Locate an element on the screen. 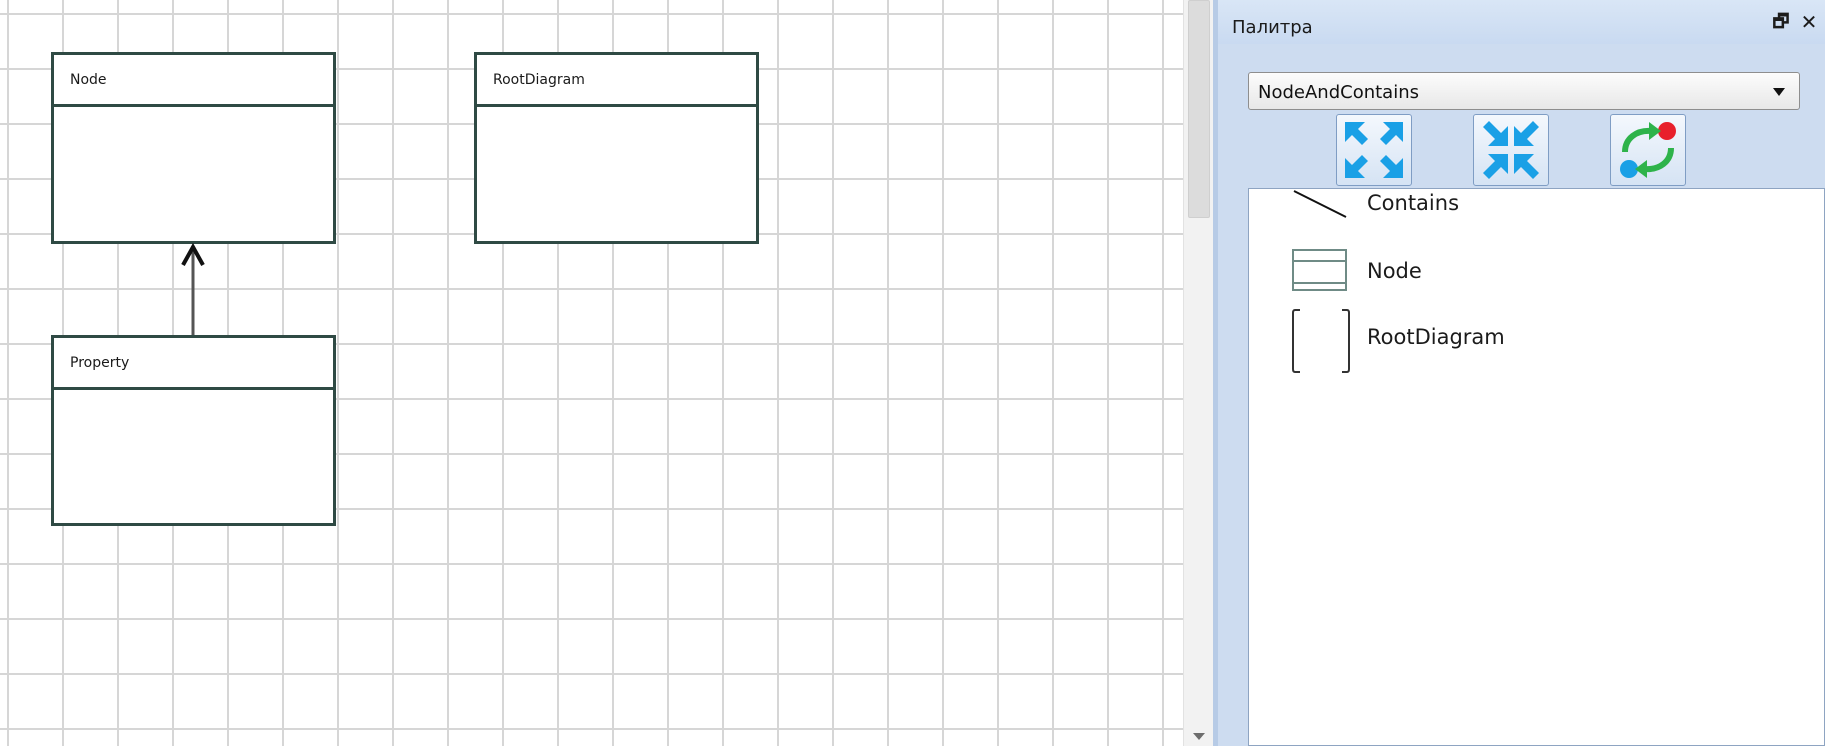  node-class-rootdiagram: RootDiagram is located at coordinates (616, 148).